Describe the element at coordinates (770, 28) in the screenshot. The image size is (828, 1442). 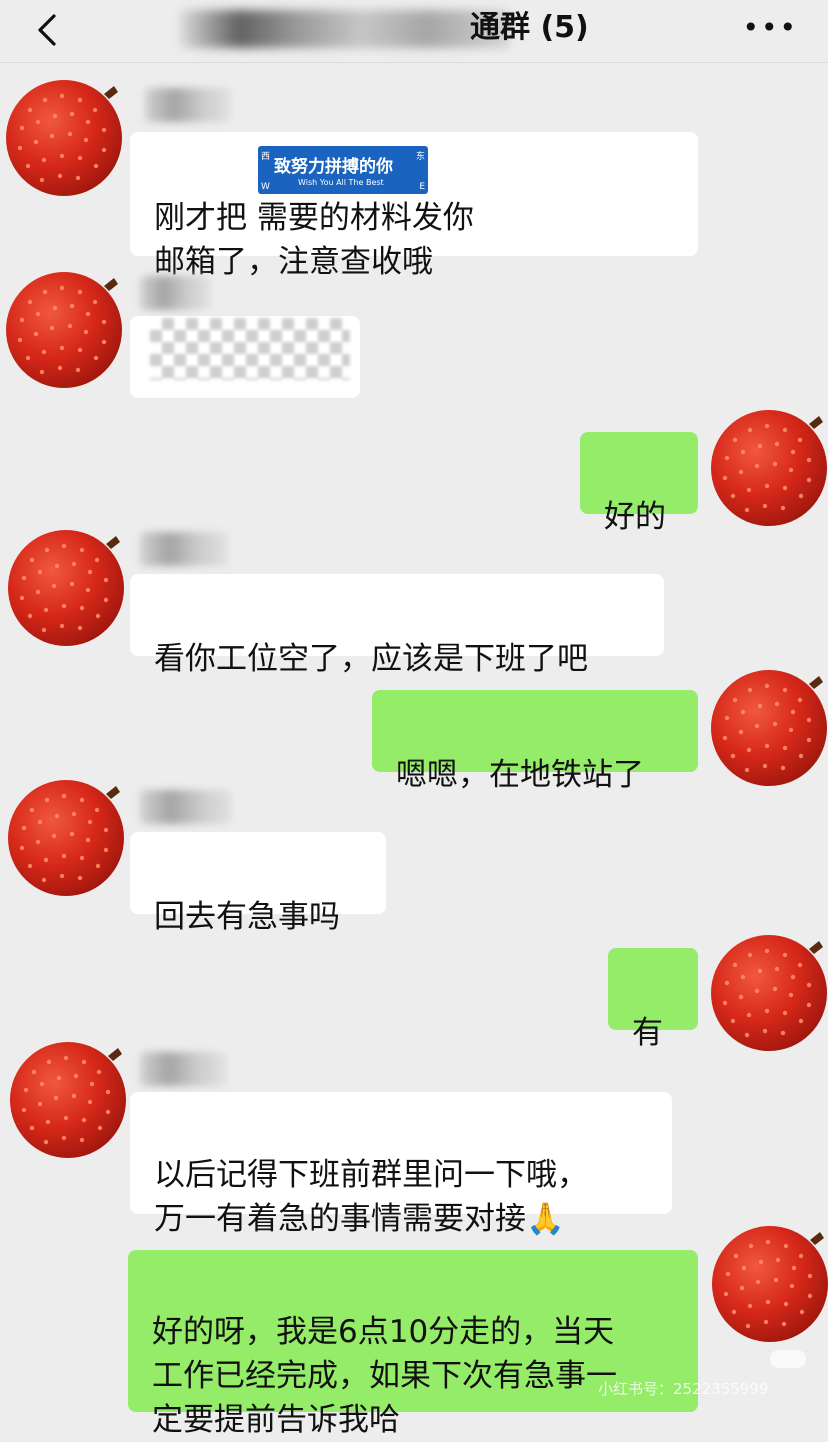
I see `more-options-icon: •••` at that location.